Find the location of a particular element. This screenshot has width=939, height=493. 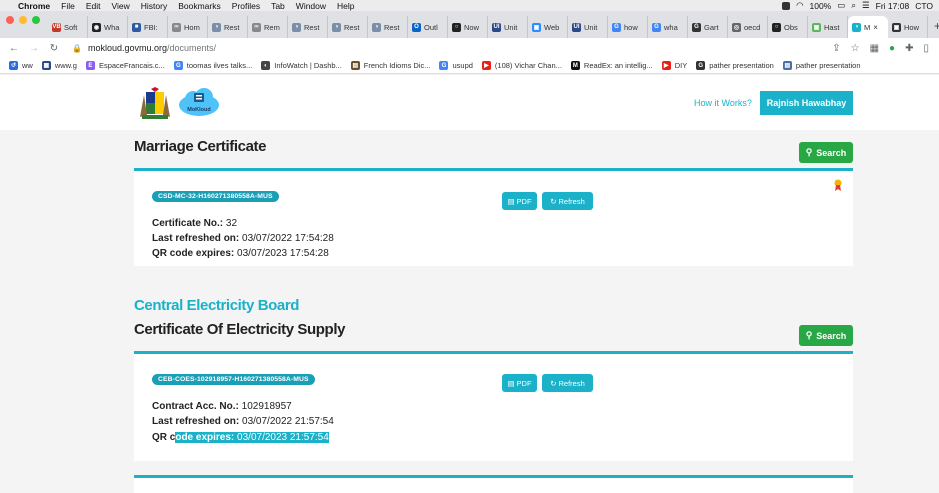

close-tab-icon: × is located at coordinates (875, 27).